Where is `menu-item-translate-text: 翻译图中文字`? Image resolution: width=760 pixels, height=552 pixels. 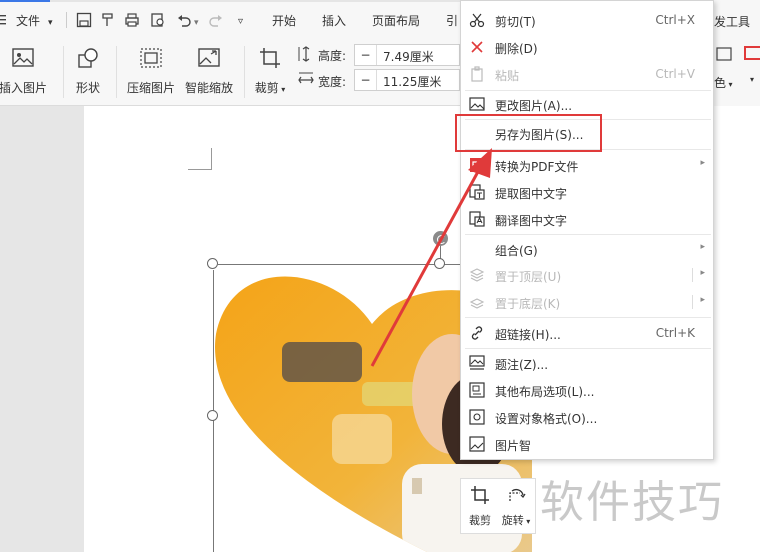 menu-item-translate-text: 翻译图中文字 is located at coordinates (587, 219).